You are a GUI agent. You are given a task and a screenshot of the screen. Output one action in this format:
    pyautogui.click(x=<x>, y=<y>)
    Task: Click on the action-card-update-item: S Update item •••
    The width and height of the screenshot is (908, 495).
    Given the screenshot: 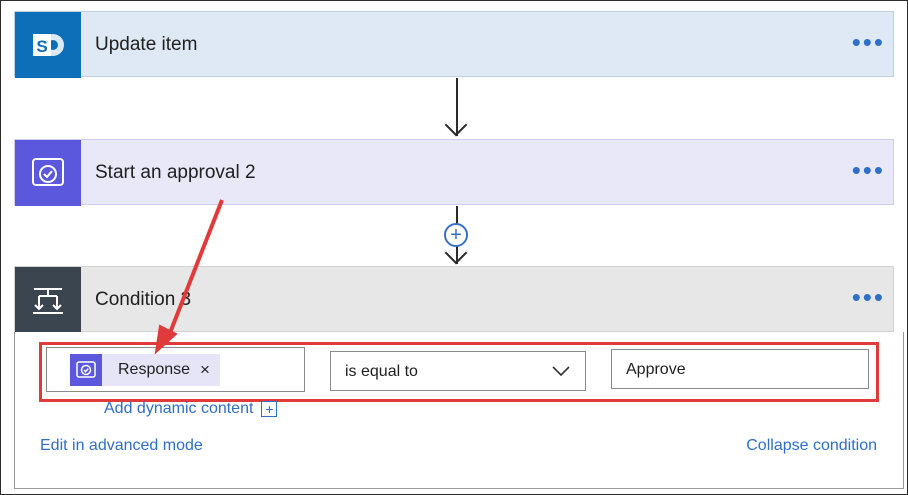 What is the action you would take?
    pyautogui.click(x=454, y=44)
    